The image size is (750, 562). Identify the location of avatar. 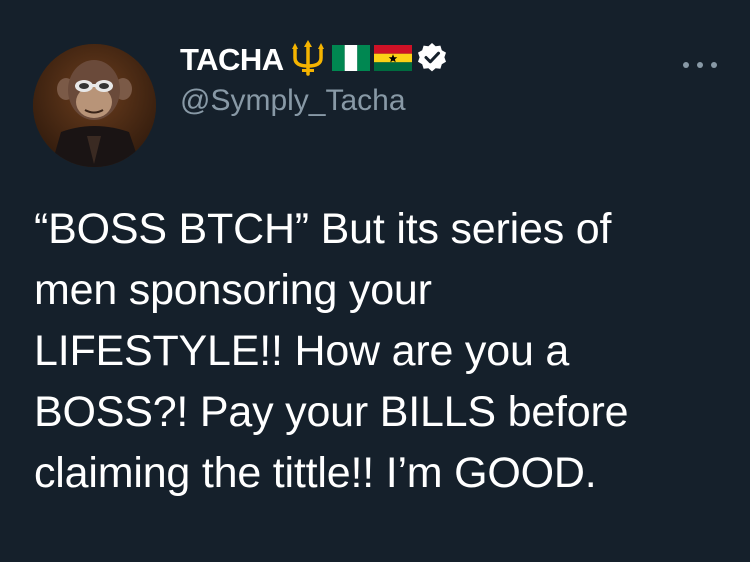
(94, 105).